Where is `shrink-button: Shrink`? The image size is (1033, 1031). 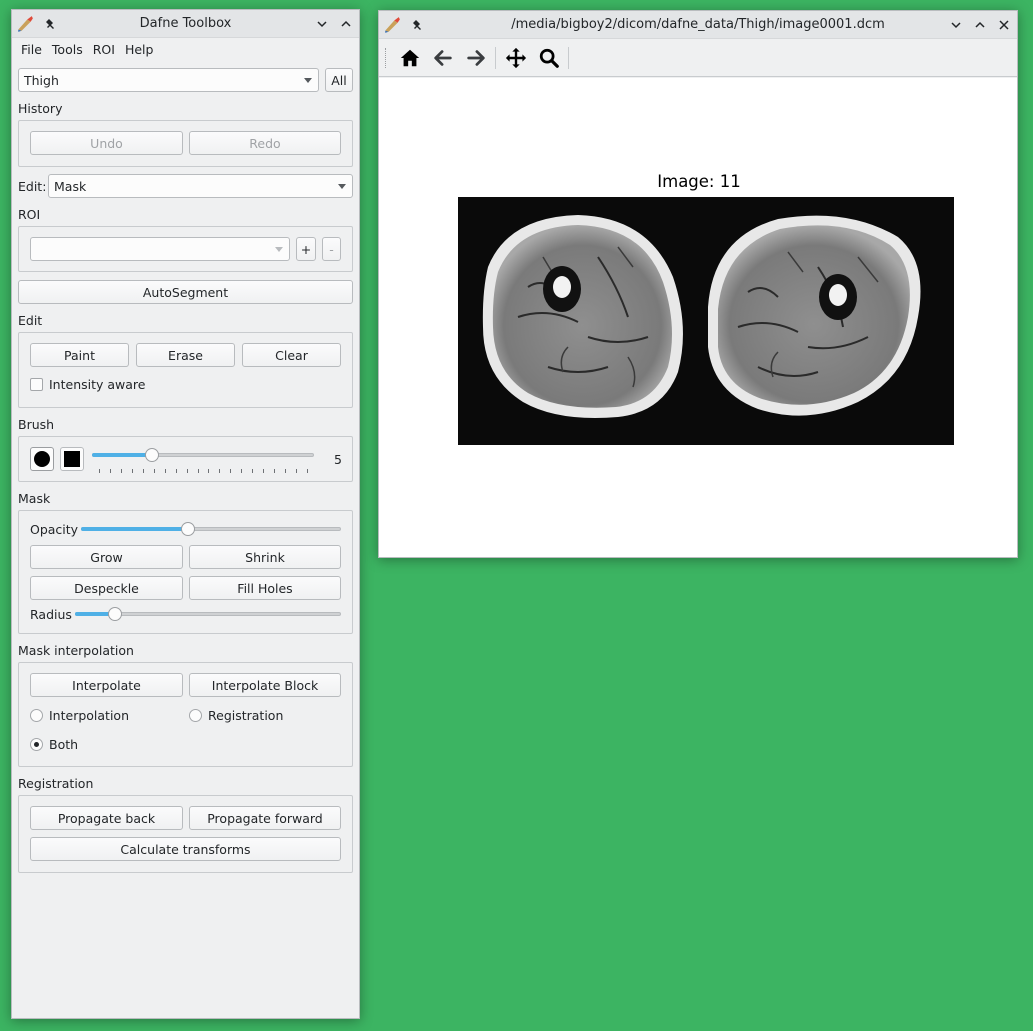
shrink-button: Shrink is located at coordinates (265, 557).